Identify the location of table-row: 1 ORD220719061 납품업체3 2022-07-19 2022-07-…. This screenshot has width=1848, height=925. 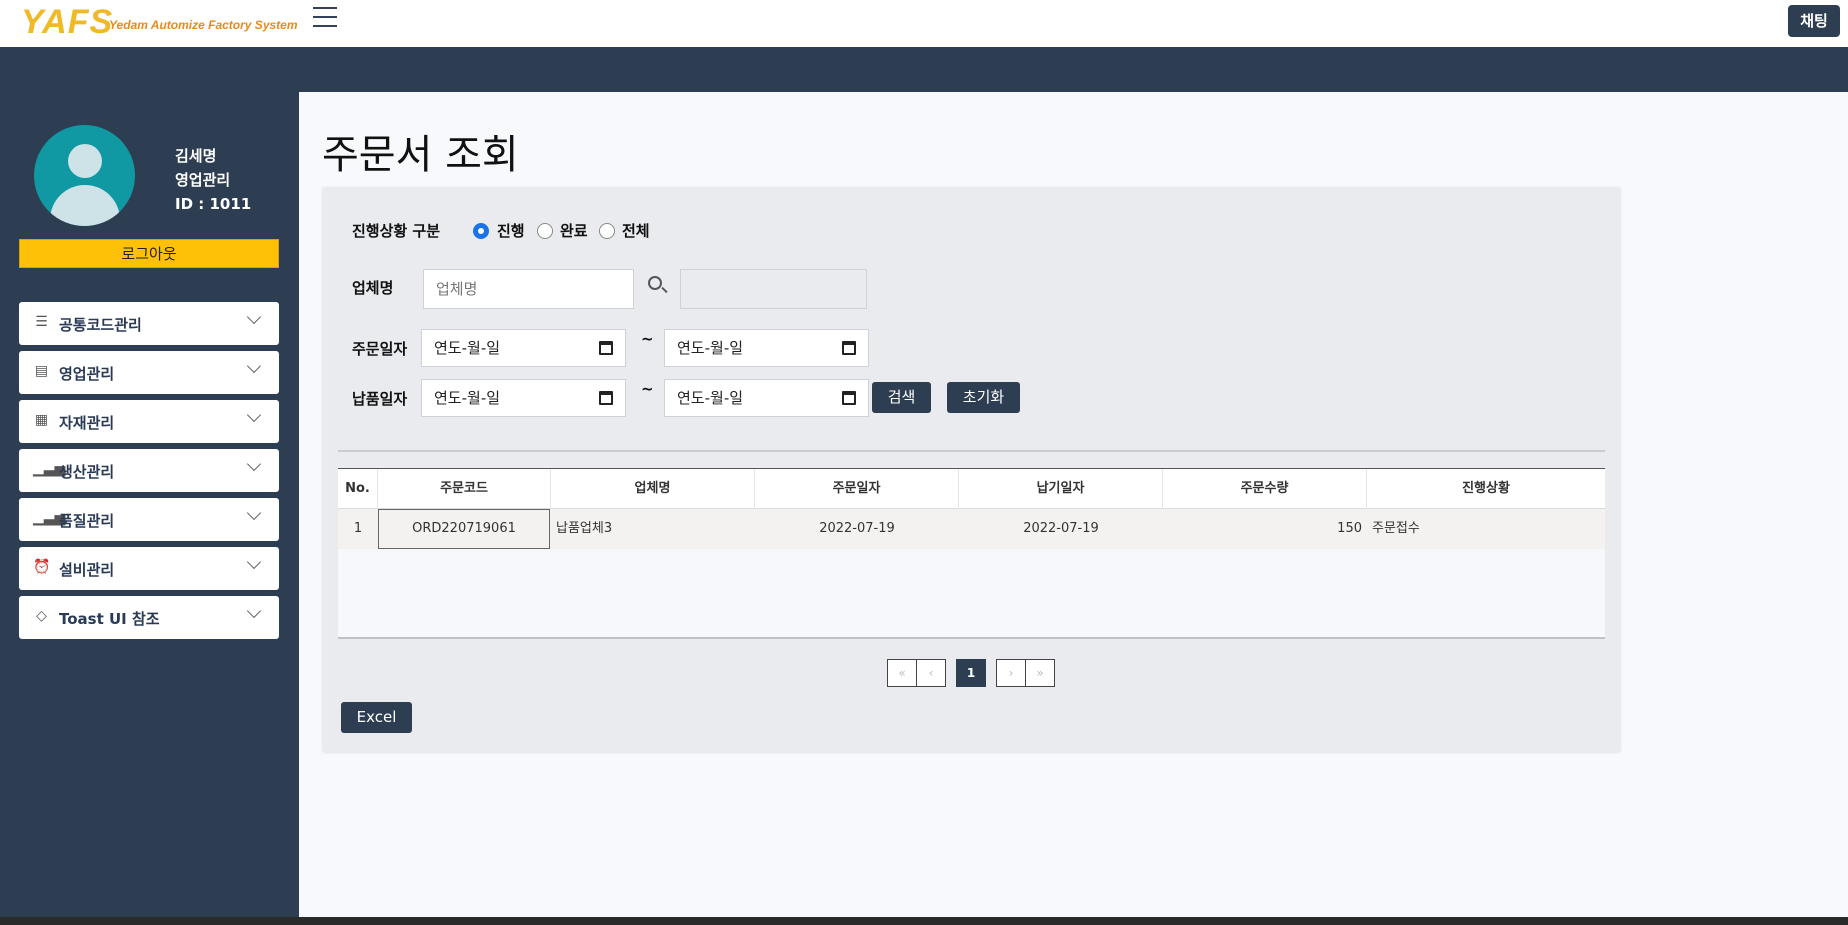
(971, 529).